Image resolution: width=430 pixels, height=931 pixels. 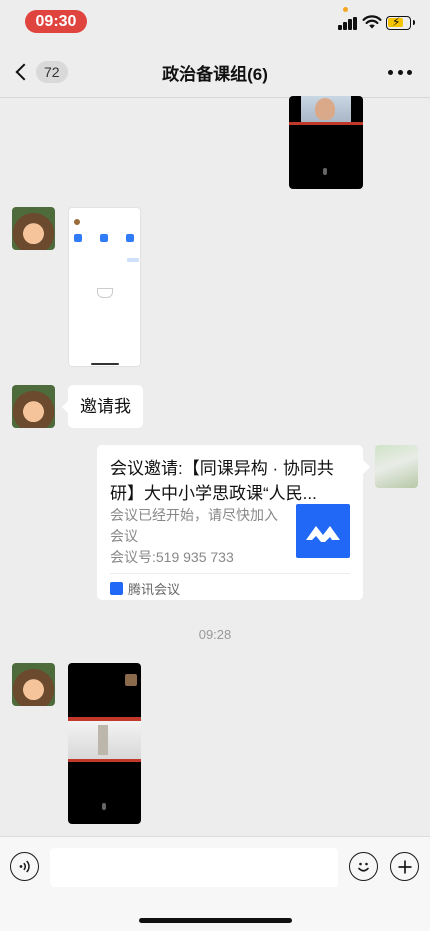 I want to click on more-options-button, so click(x=400, y=73).